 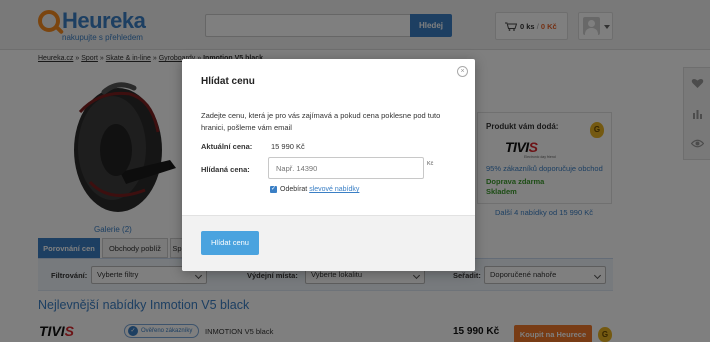 What do you see at coordinates (346, 168) in the screenshot?
I see `watched-price-input` at bounding box center [346, 168].